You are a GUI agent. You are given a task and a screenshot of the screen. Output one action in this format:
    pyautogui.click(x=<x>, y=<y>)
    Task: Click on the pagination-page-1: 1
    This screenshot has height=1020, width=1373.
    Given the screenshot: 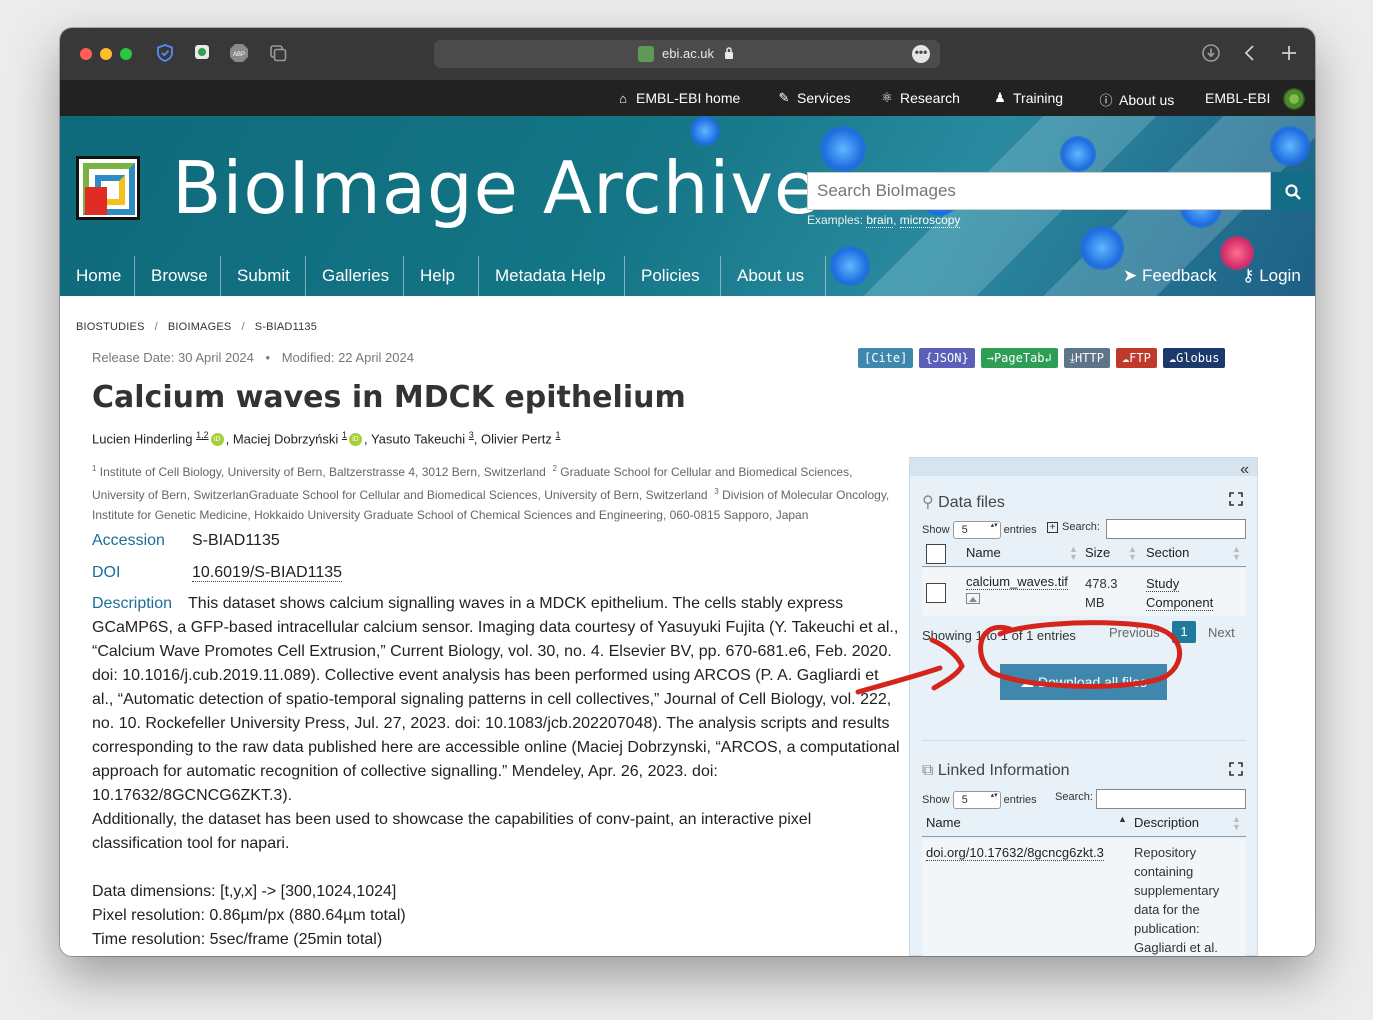 What is the action you would take?
    pyautogui.click(x=1184, y=632)
    